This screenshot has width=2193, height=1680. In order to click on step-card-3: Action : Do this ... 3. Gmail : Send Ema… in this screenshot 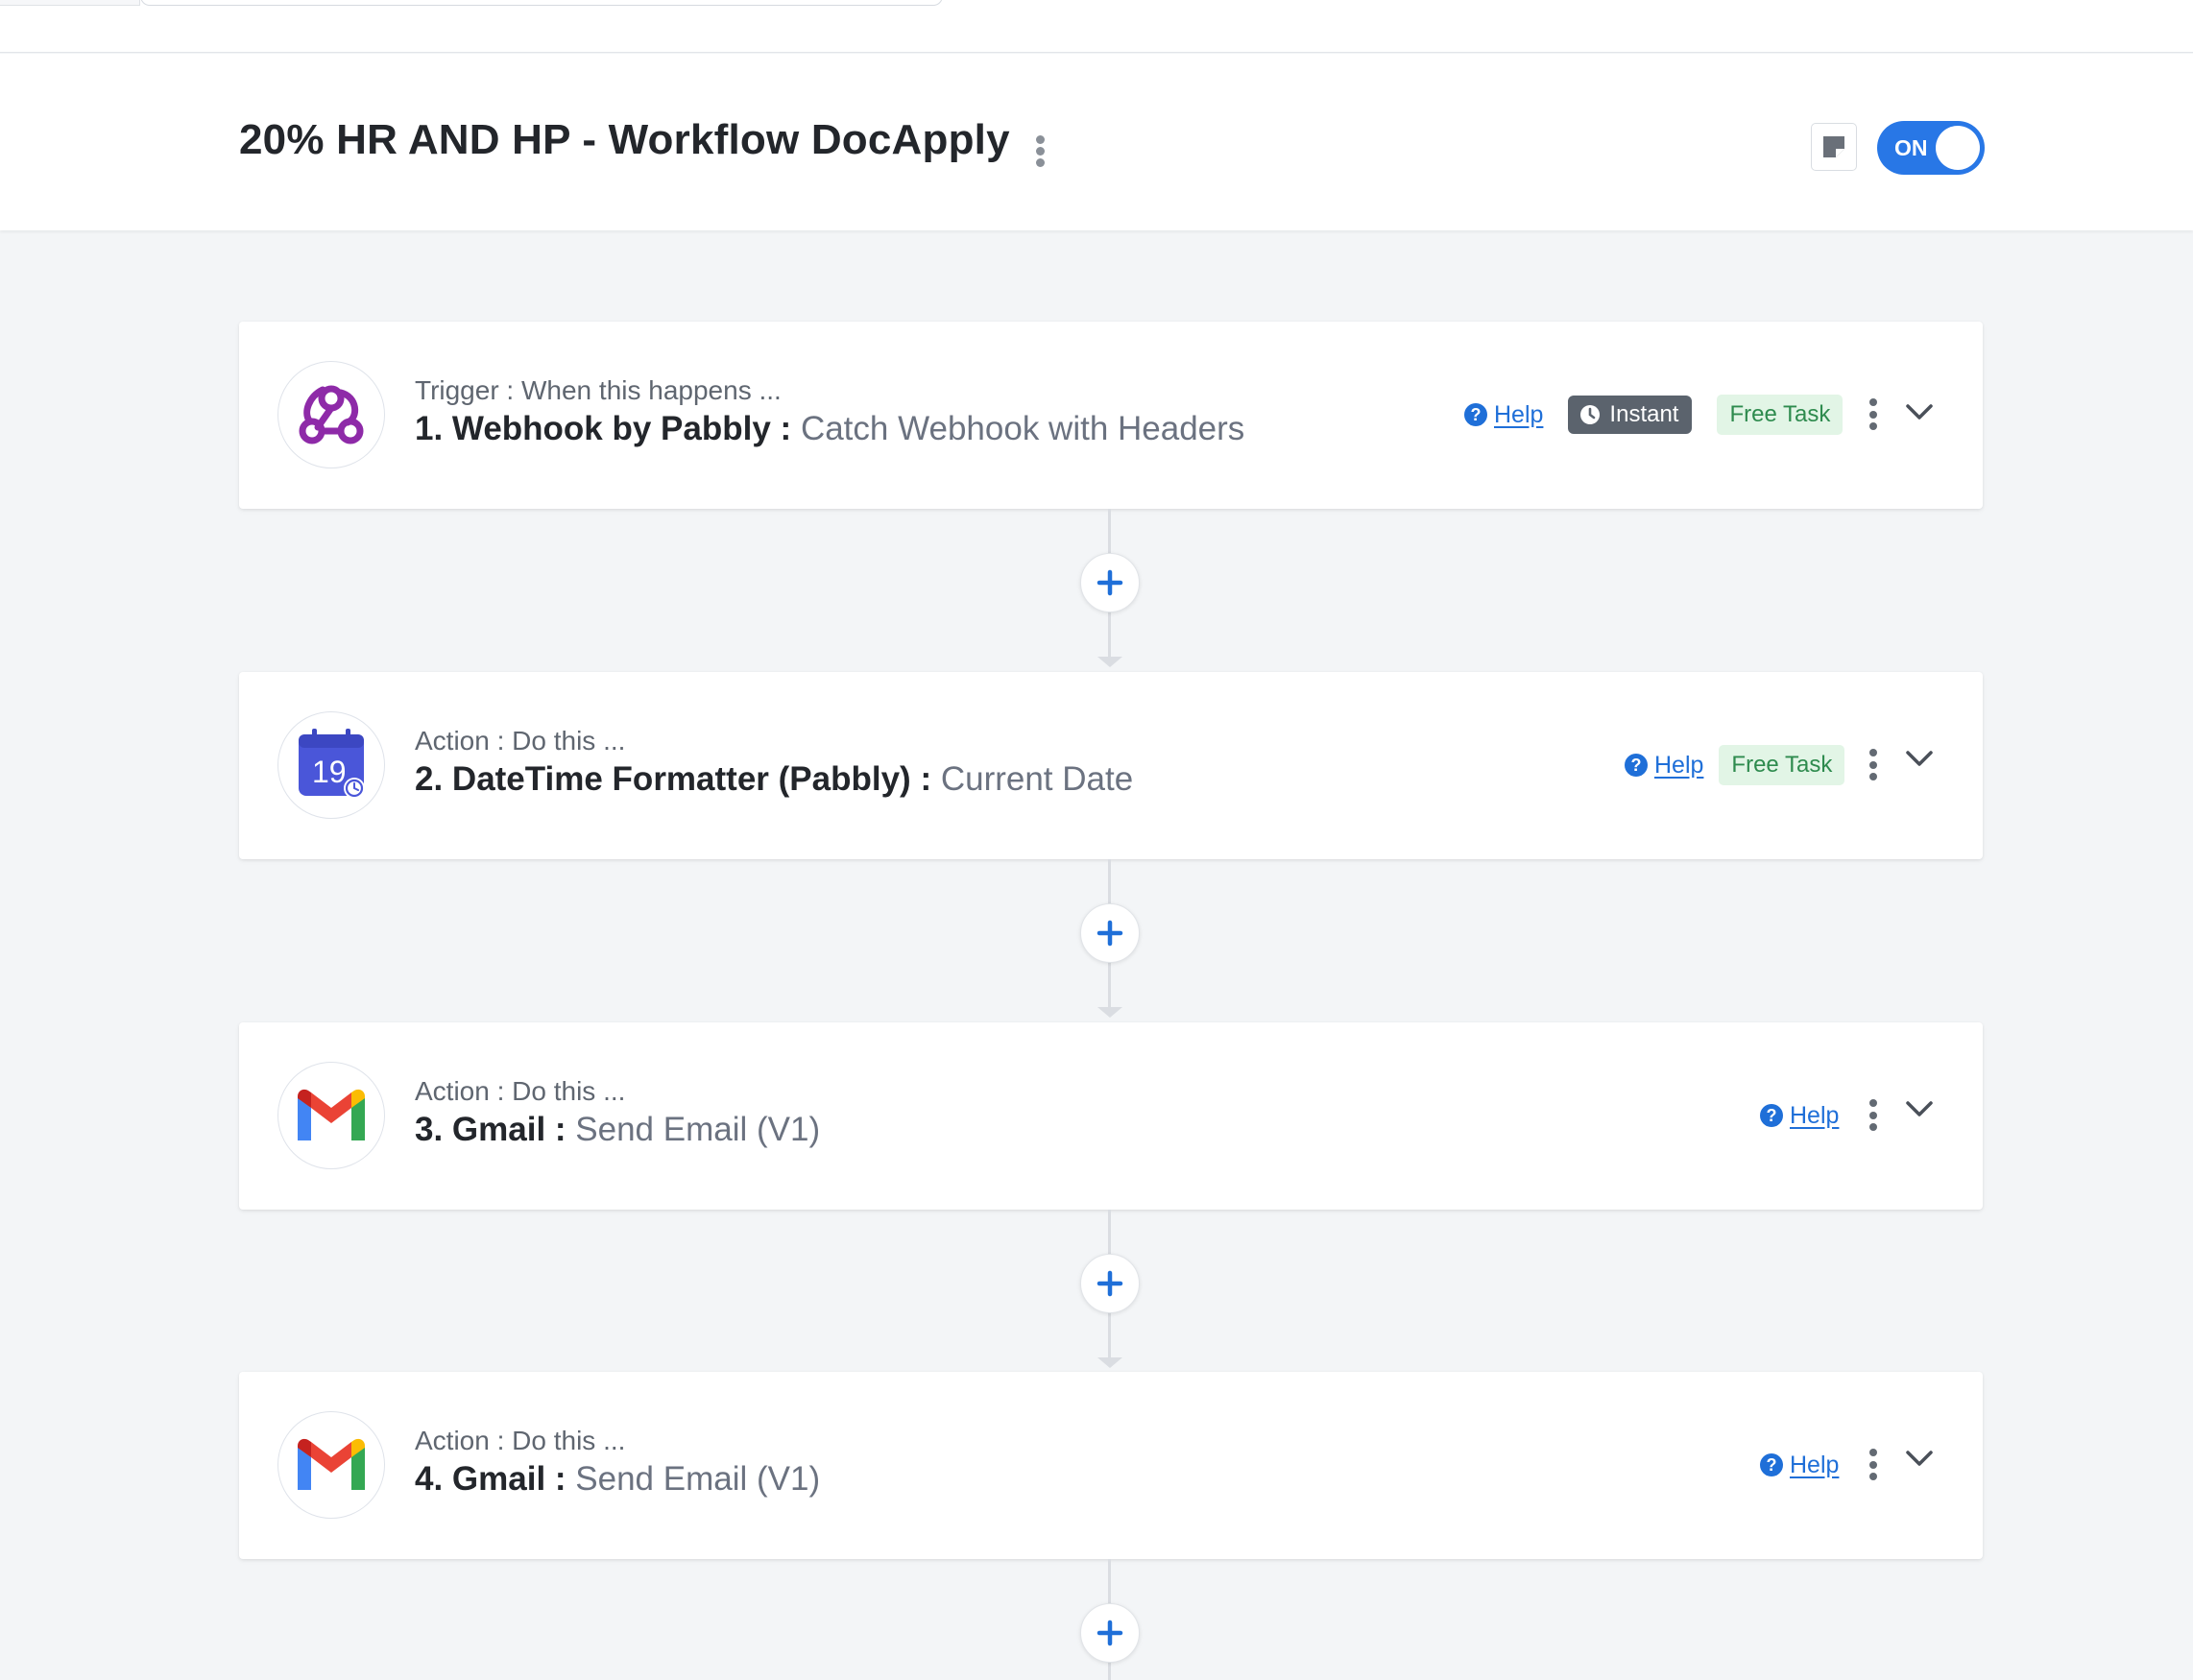, I will do `click(1111, 1116)`.